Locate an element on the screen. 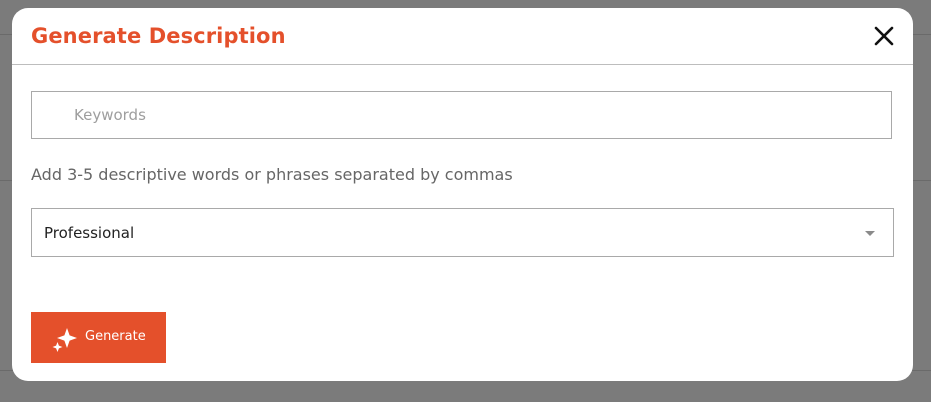 Image resolution: width=931 pixels, height=402 pixels. close-icon is located at coordinates (884, 36).